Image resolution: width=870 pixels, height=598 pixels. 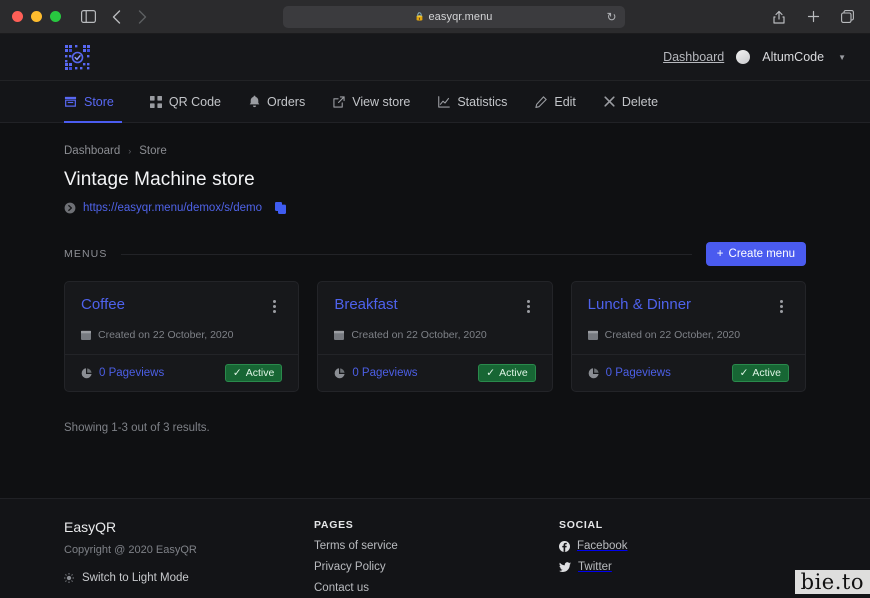 What do you see at coordinates (793, 57) in the screenshot?
I see `user-name: AltumCode` at bounding box center [793, 57].